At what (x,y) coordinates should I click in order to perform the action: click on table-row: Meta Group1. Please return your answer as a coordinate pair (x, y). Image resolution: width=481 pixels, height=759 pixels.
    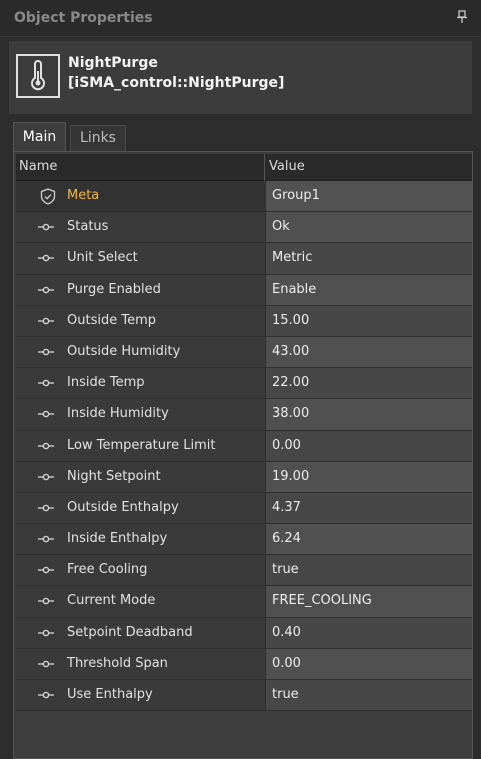
    Looking at the image, I should click on (244, 197).